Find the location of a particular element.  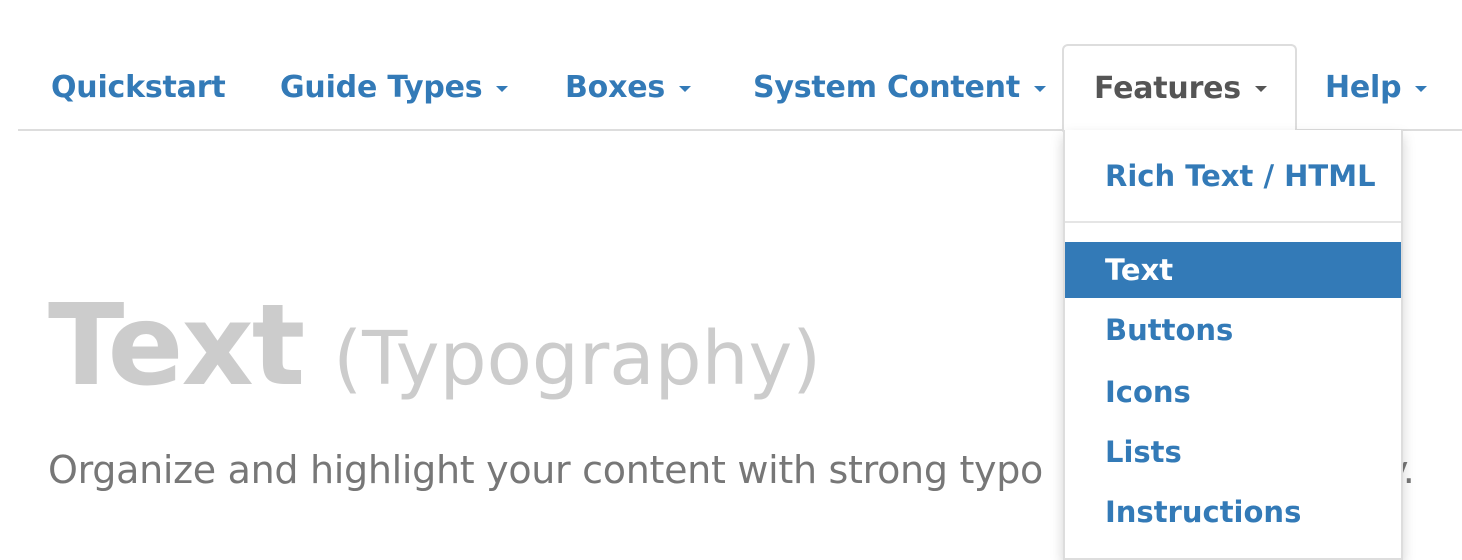

menu-item-instructions: Instructions is located at coordinates (1233, 512).